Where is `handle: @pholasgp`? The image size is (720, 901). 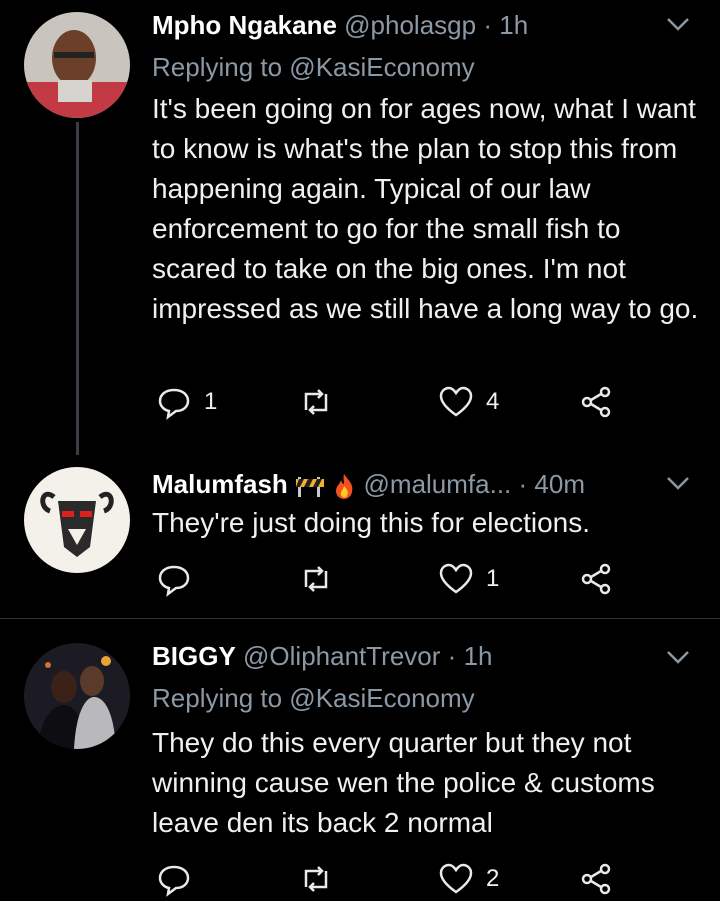 handle: @pholasgp is located at coordinates (410, 25).